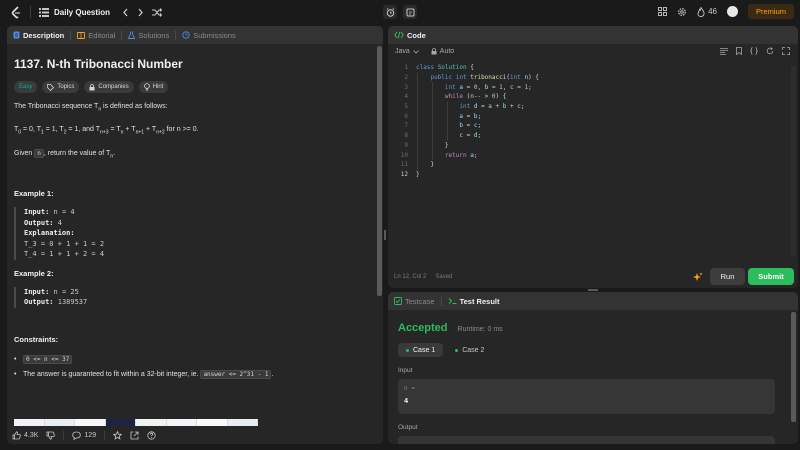  What do you see at coordinates (192, 64) in the screenshot?
I see `problem-title: 1137. N-th Tribonacci Number` at bounding box center [192, 64].